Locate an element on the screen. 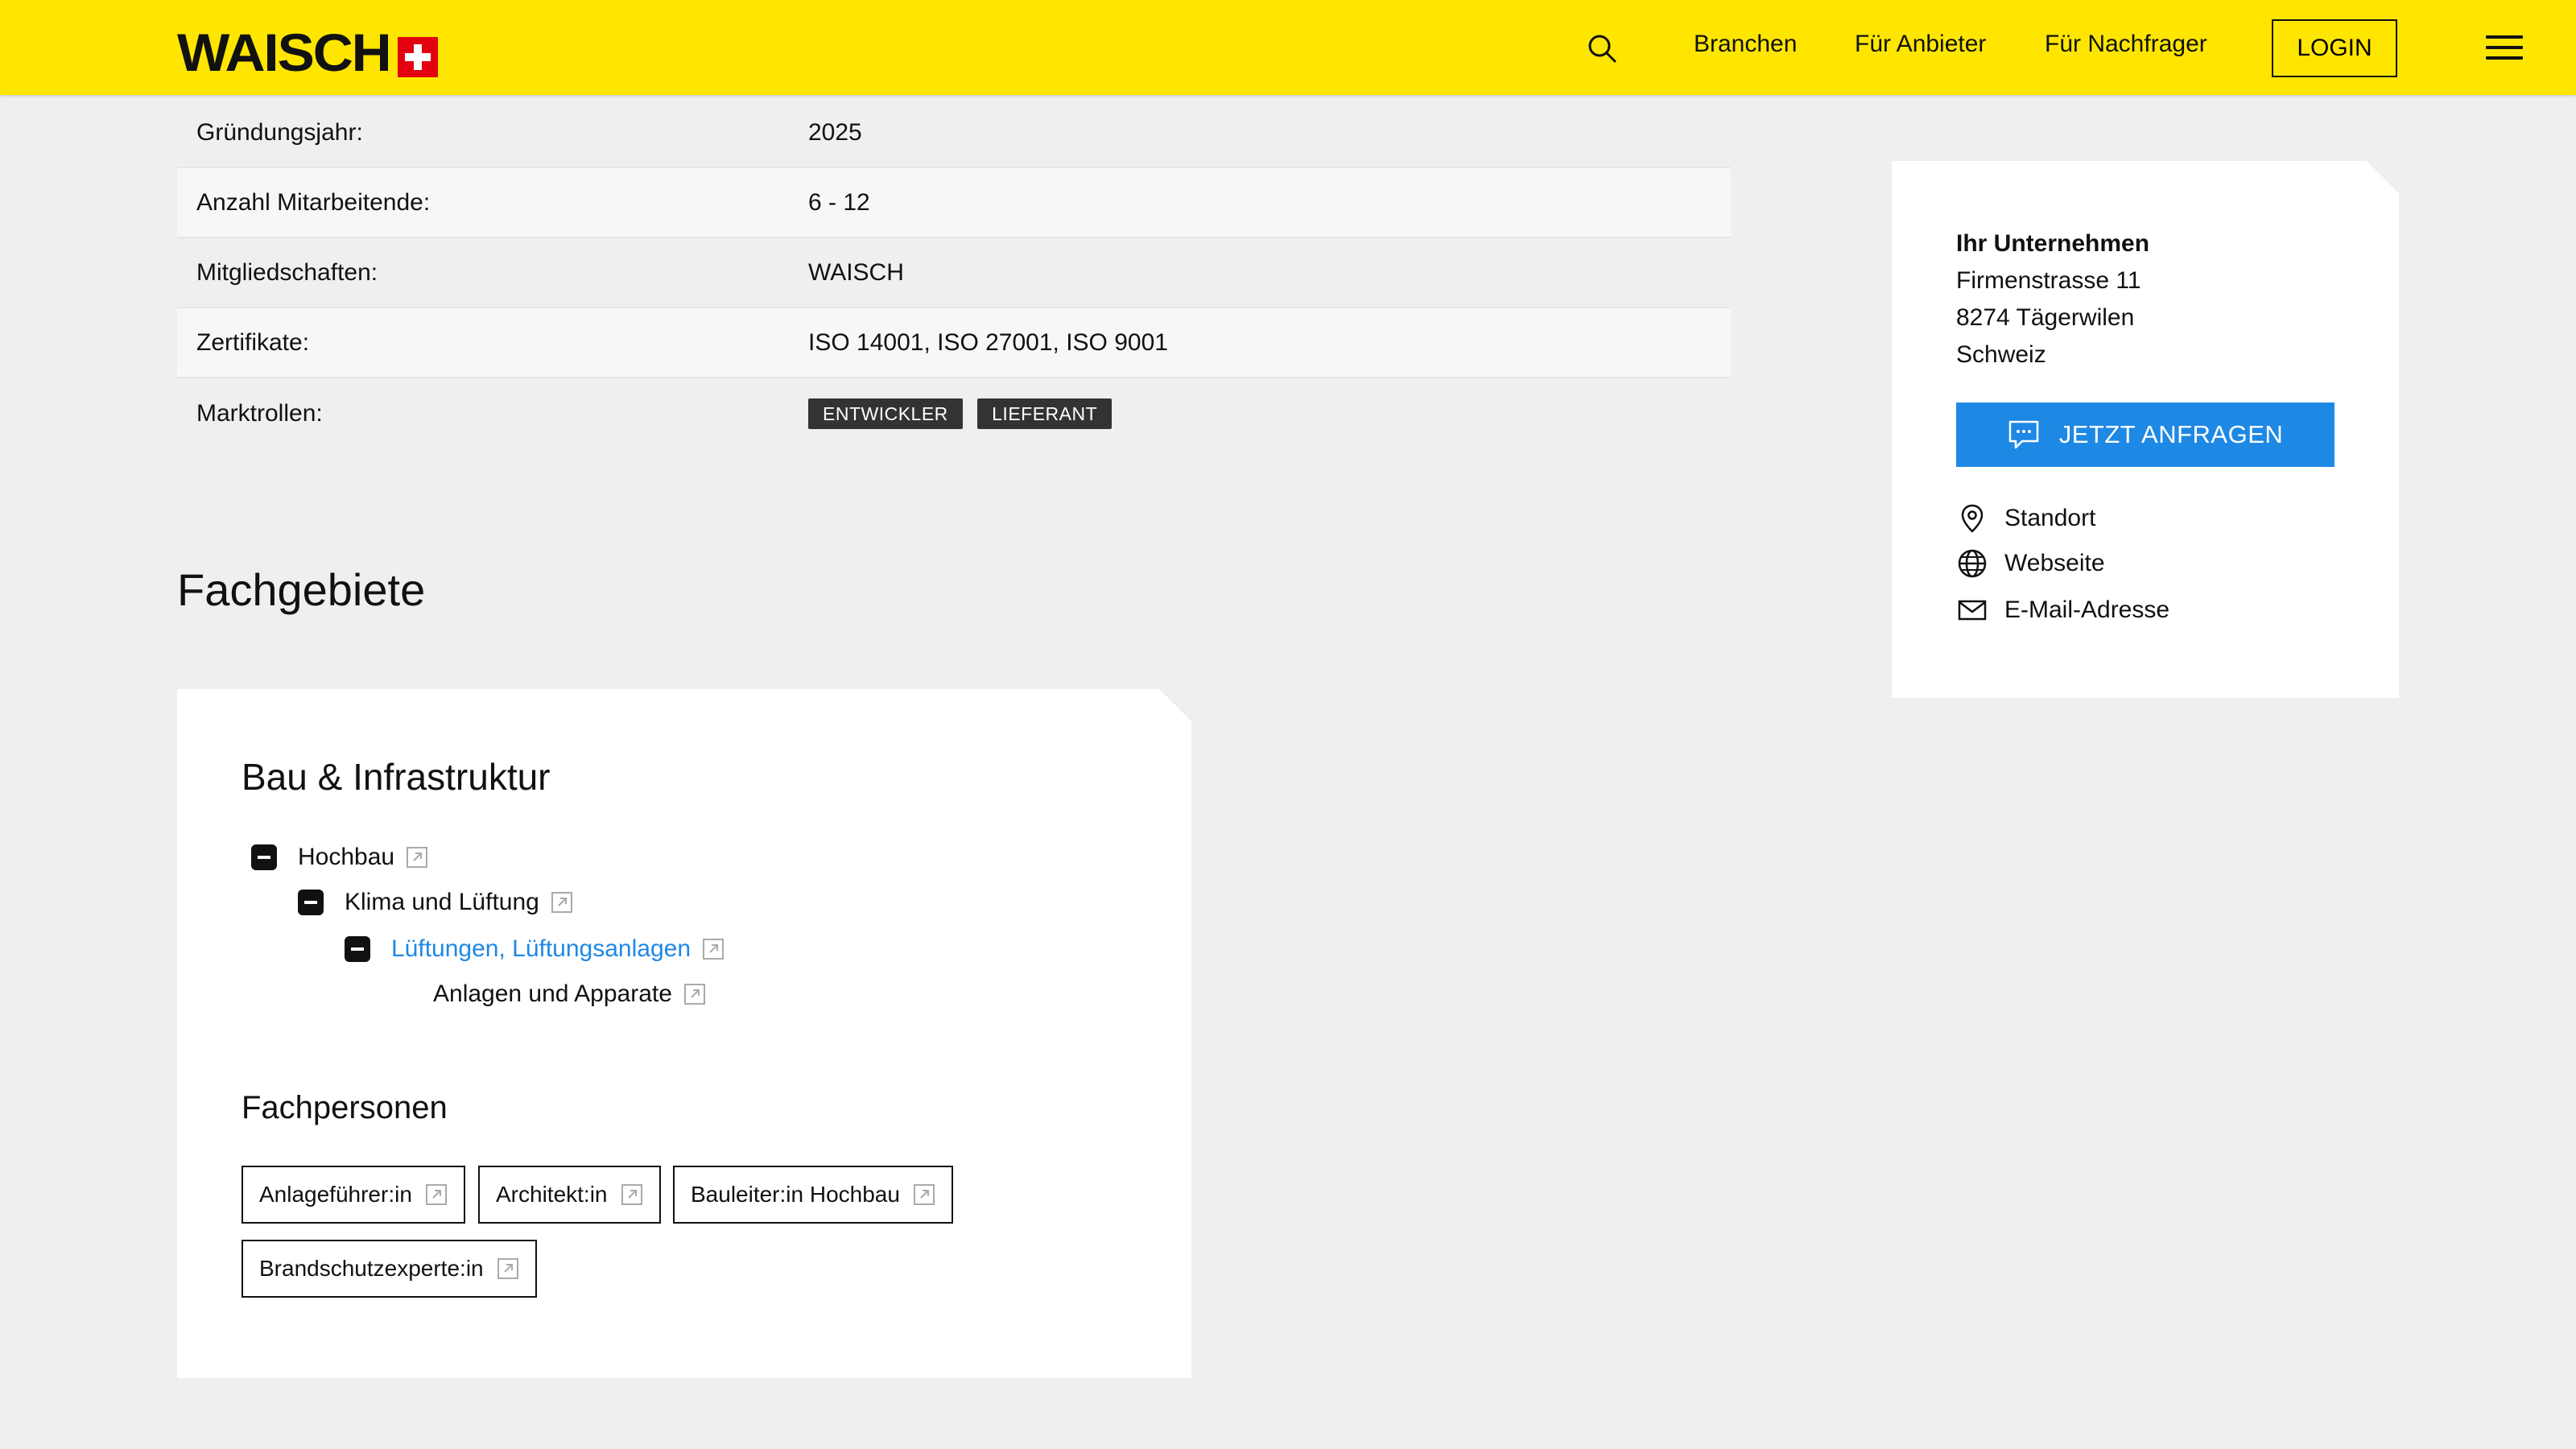 This screenshot has width=2576, height=1449. search-icon is located at coordinates (1602, 48).